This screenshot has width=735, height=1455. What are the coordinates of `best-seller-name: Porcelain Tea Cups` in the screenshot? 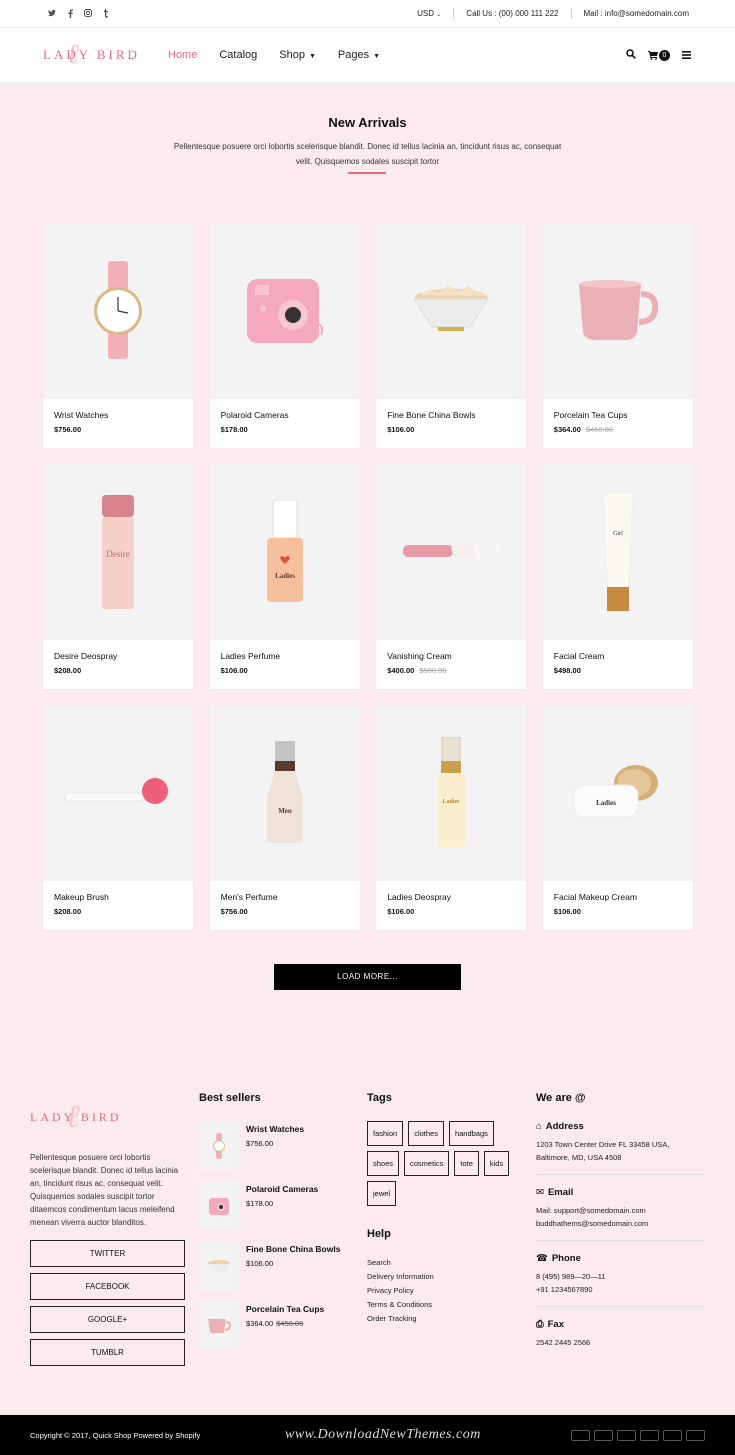 It's located at (285, 1309).